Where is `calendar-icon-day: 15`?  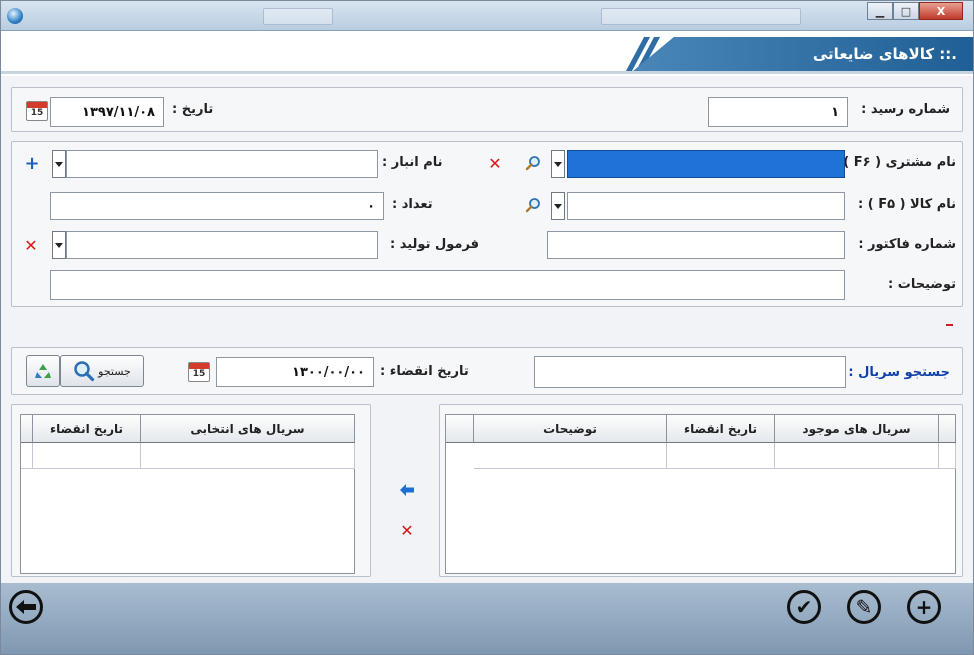 calendar-icon-day: 15 is located at coordinates (37, 113).